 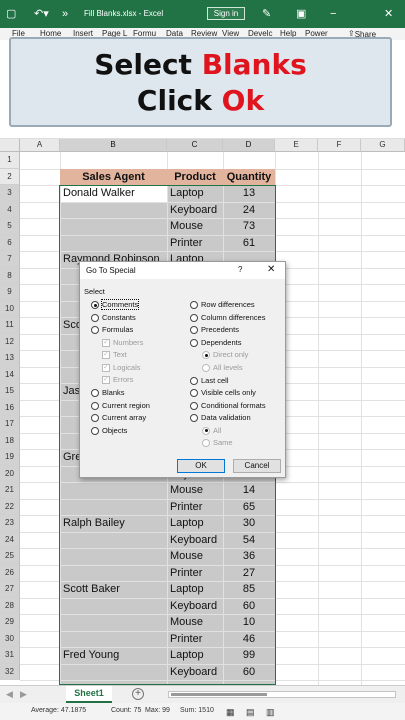 I want to click on row-header: 30, so click(x=10, y=638).